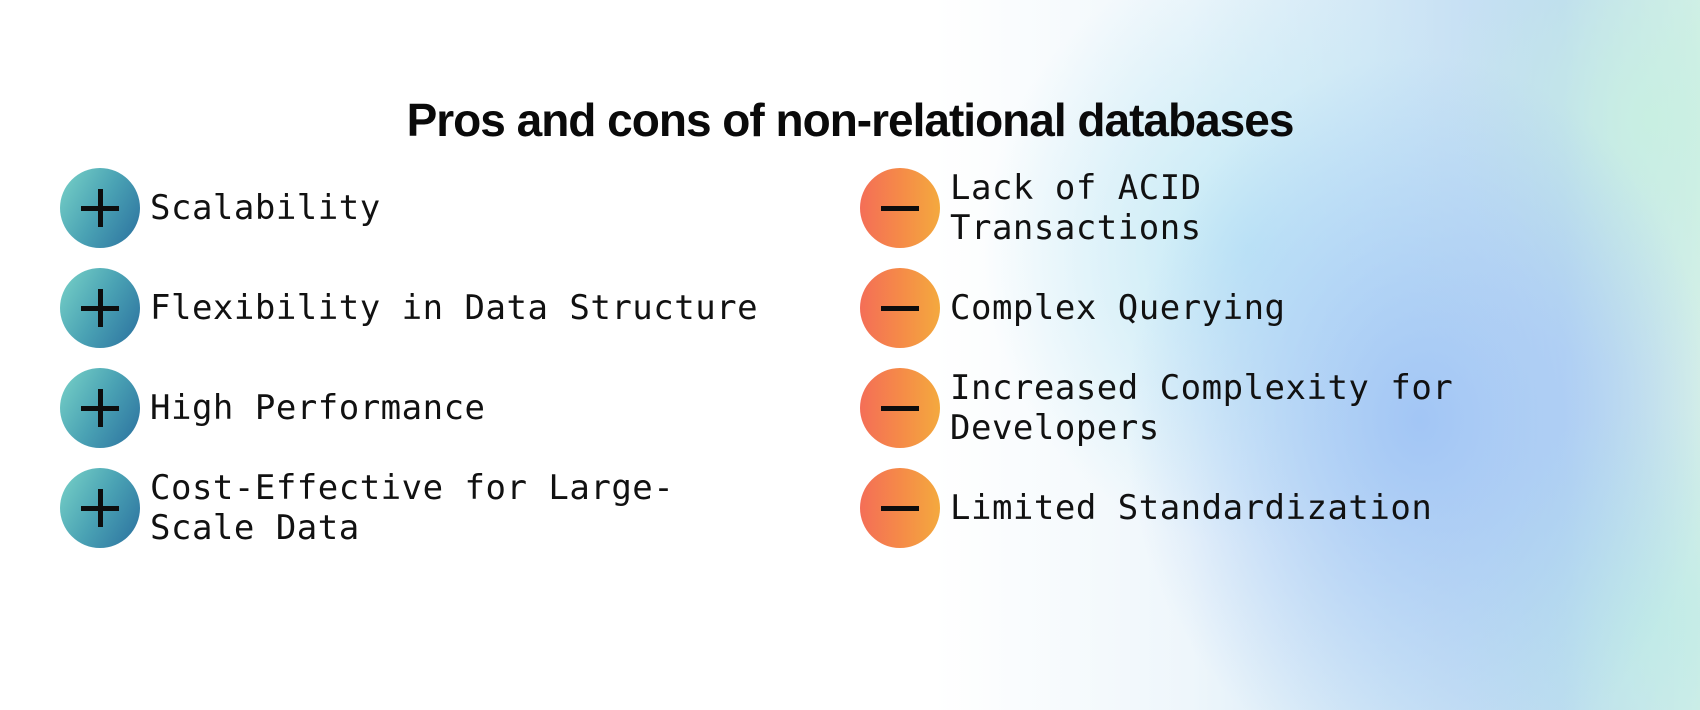 The height and width of the screenshot is (710, 1700). What do you see at coordinates (425, 208) in the screenshot?
I see `pro-item: Scalability` at bounding box center [425, 208].